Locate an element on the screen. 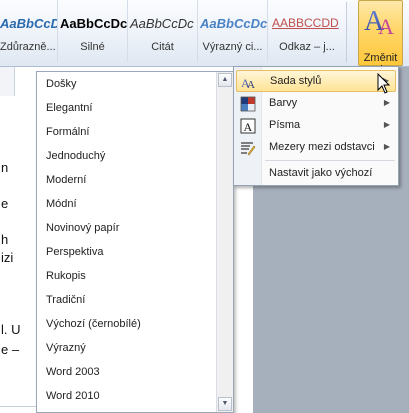 This screenshot has height=413, width=409. styles-gallery-scrollbar is located at coordinates (352, 32).